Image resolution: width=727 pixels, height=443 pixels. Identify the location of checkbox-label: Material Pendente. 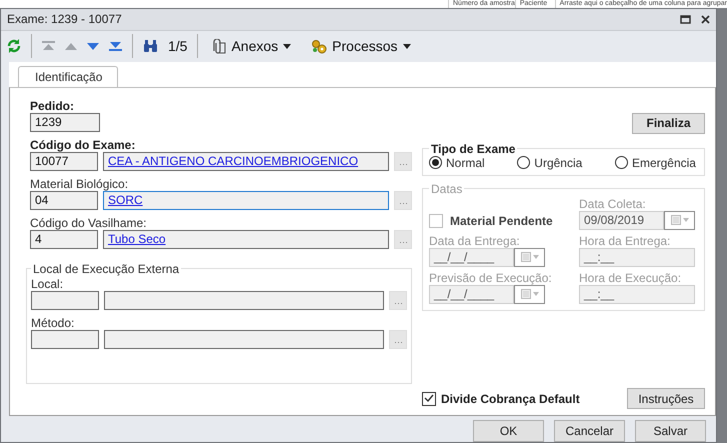
(501, 221).